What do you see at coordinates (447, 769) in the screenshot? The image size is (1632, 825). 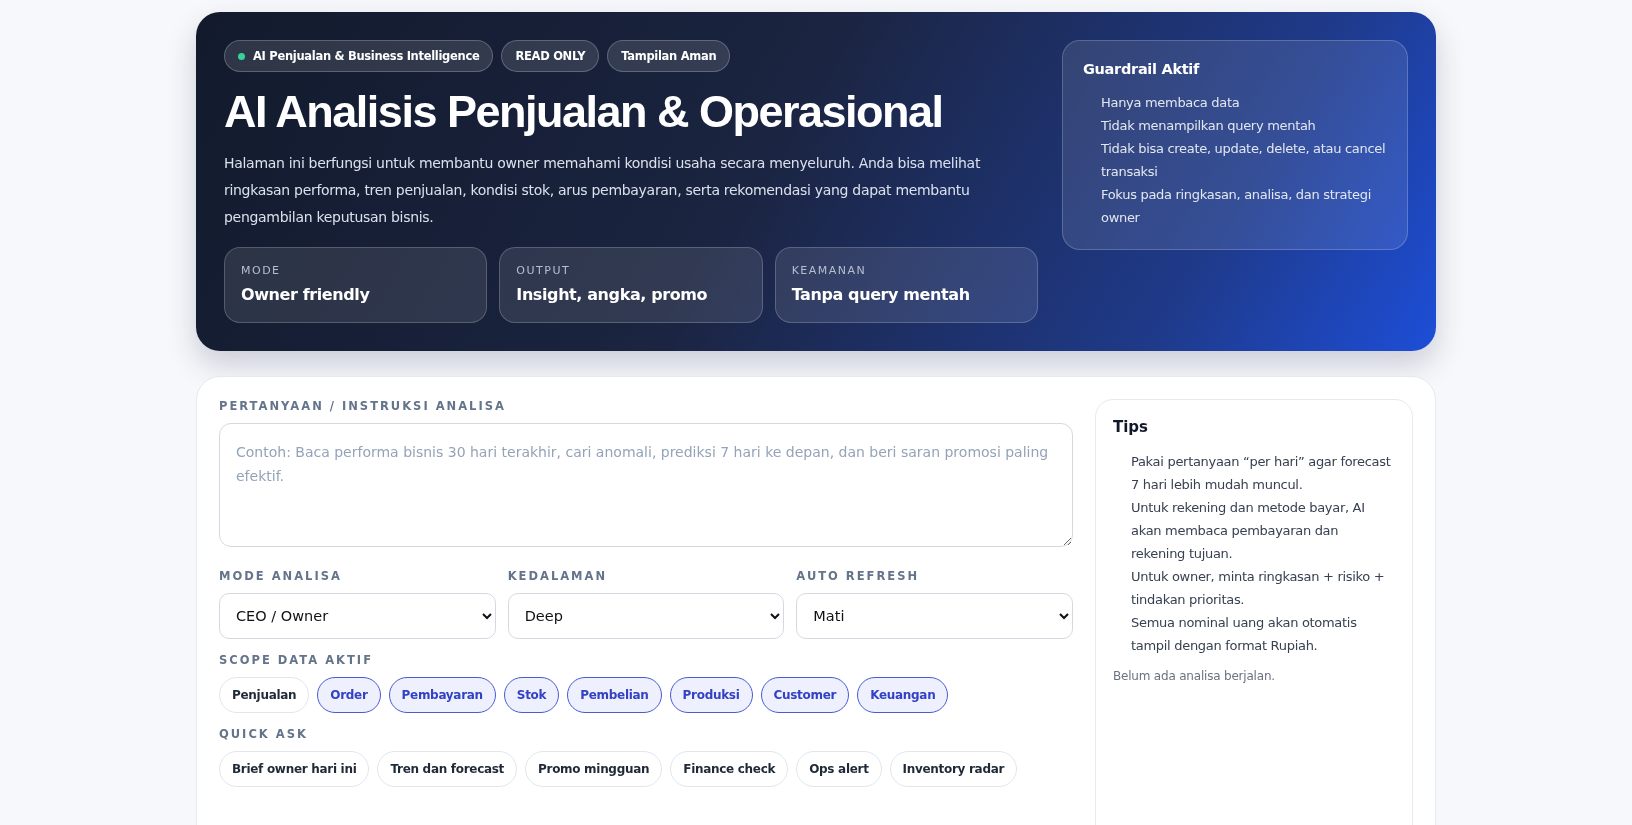 I see `quick-ask-button: Tren dan forecast` at bounding box center [447, 769].